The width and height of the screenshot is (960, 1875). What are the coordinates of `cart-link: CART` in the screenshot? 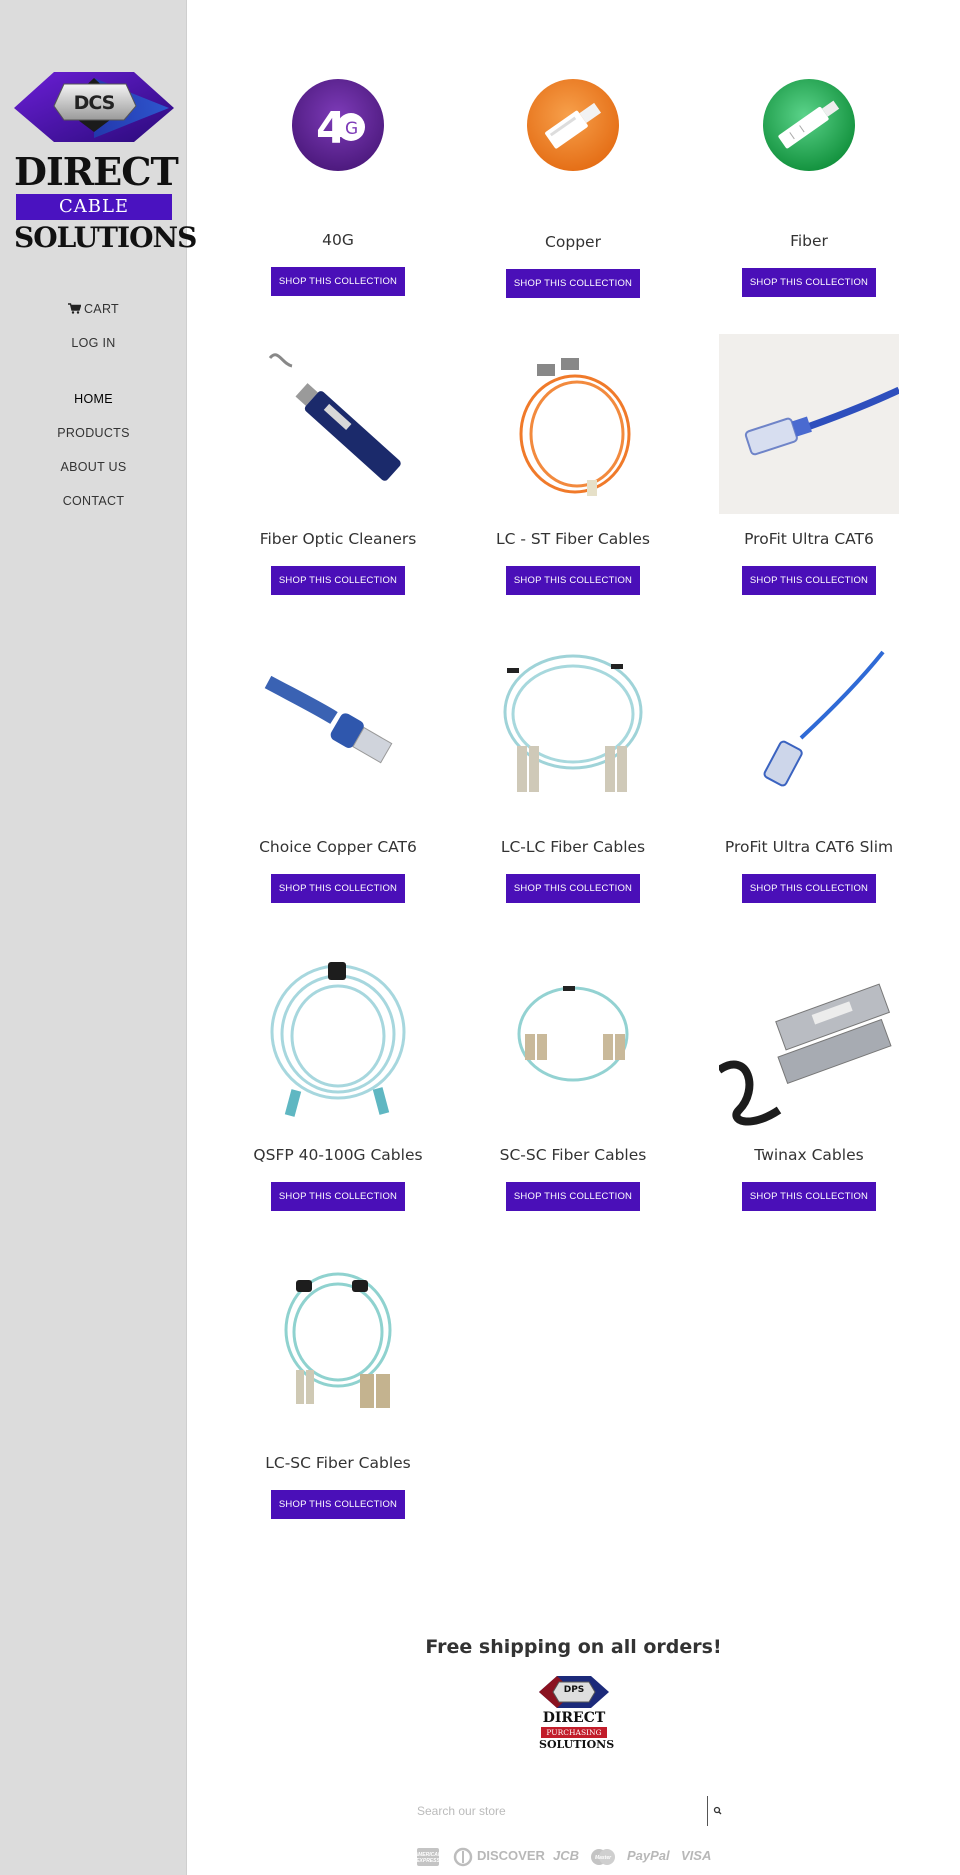 It's located at (93, 309).